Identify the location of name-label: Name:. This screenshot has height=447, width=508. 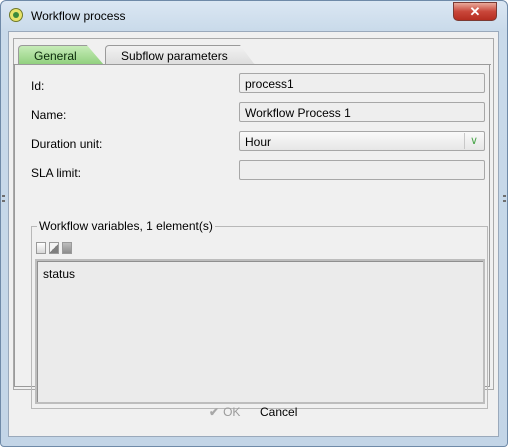
(49, 115).